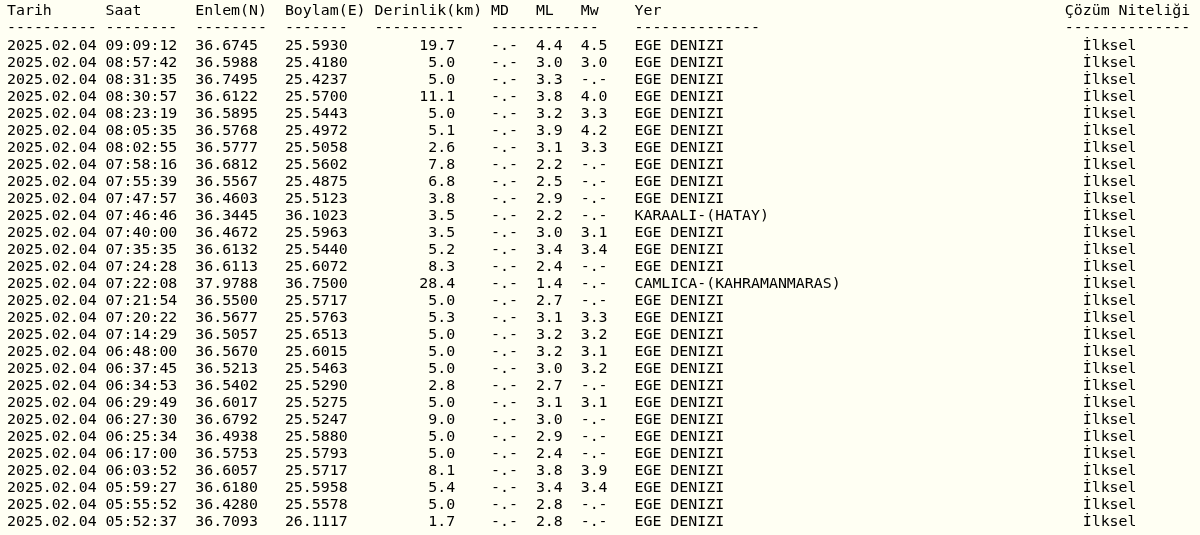 Image resolution: width=1200 pixels, height=535 pixels. Describe the element at coordinates (141, 385) in the screenshot. I see `table-cell: 06:34:53` at that location.